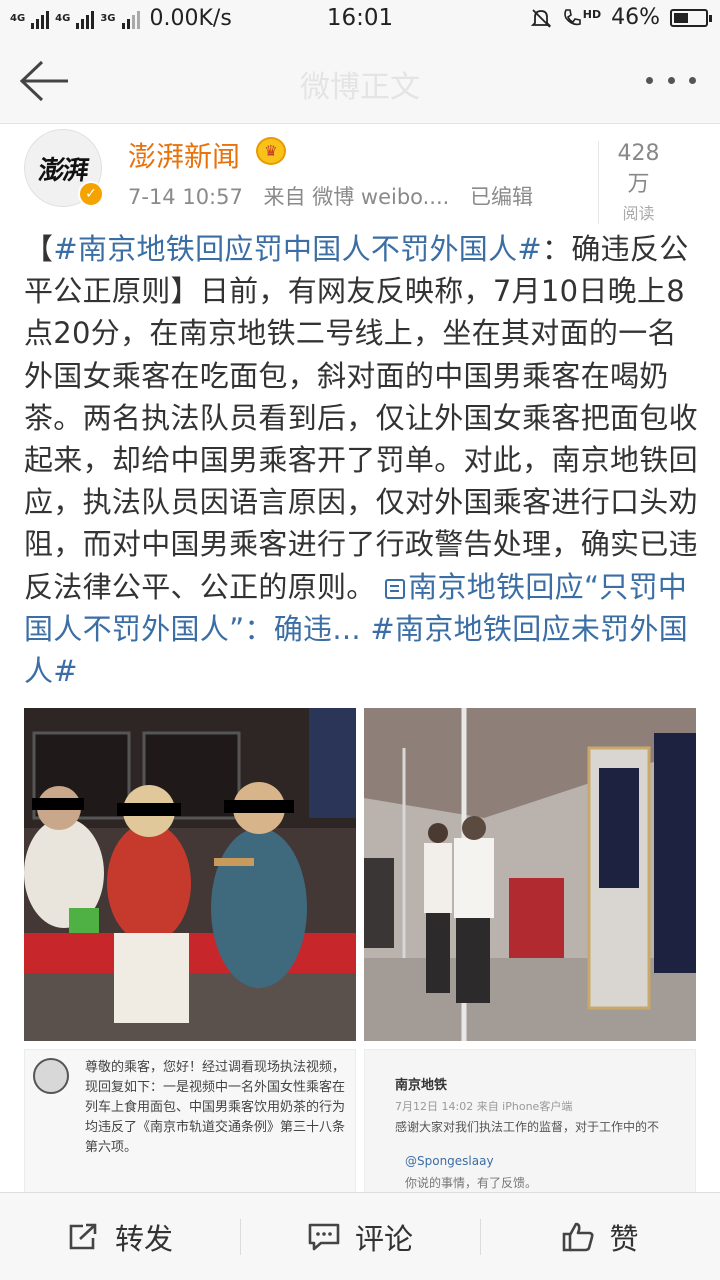 The image size is (720, 1280). I want to click on bracket-open: 【, so click(39, 249).